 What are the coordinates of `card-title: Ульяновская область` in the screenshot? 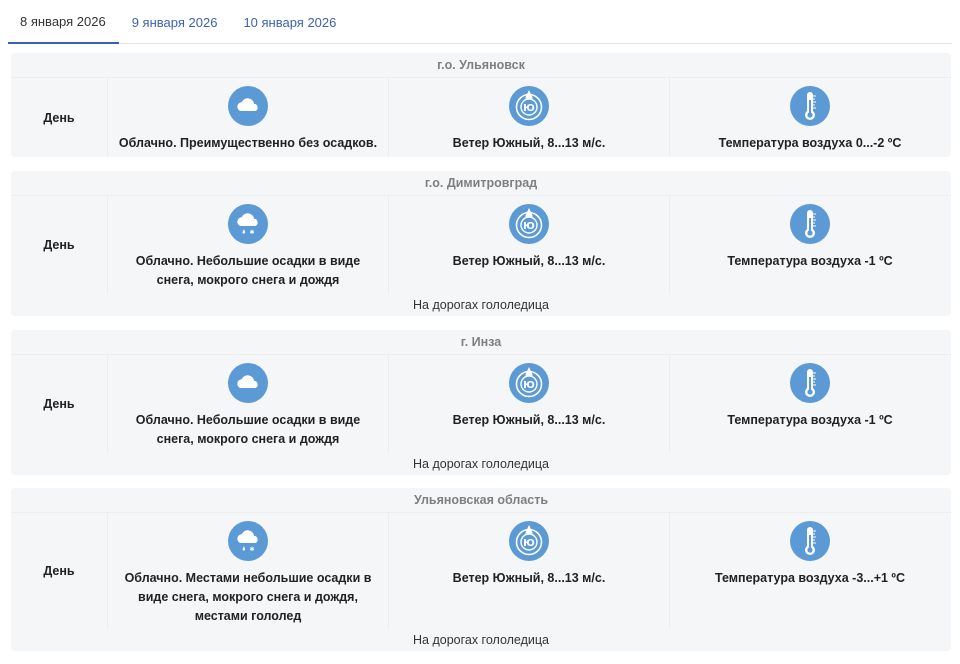 It's located at (481, 500).